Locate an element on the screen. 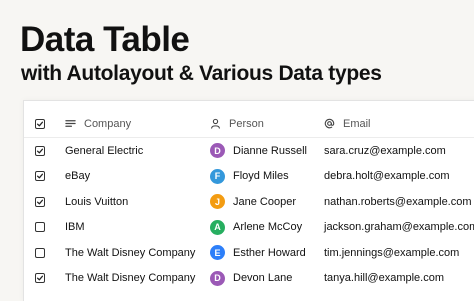 The width and height of the screenshot is (474, 301). person-cell: D Dianne Russell is located at coordinates (258, 150).